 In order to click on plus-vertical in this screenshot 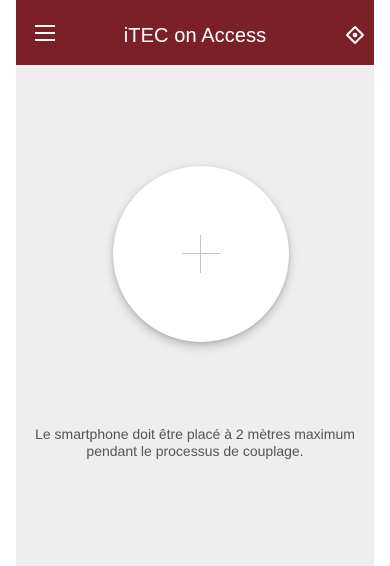, I will do `click(200, 254)`.